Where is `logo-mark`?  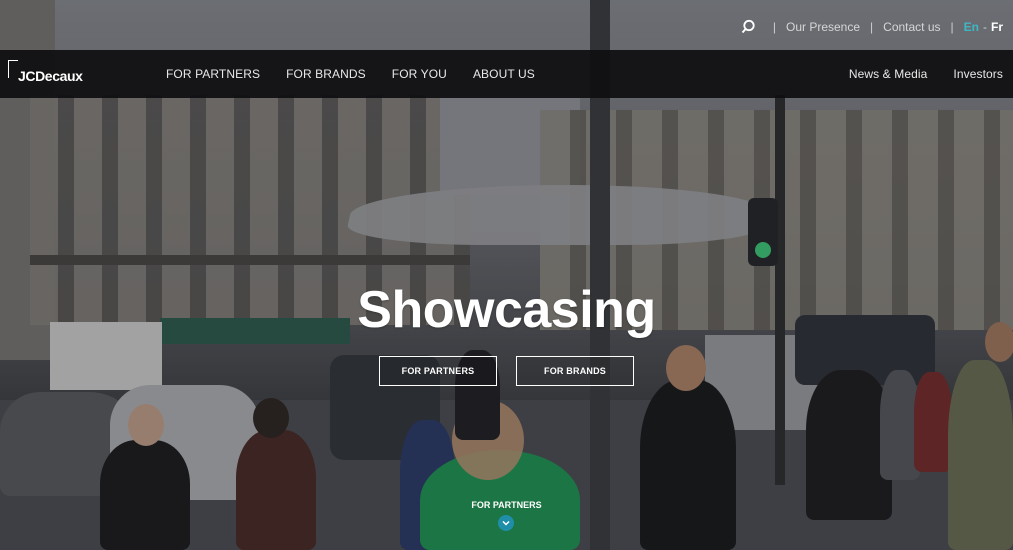
logo-mark is located at coordinates (13, 69).